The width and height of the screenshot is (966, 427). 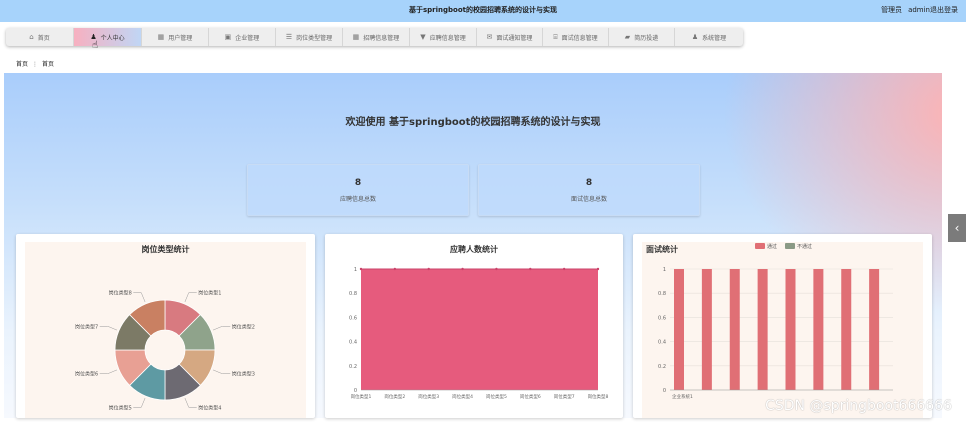 I want to click on breadcrumb: 首页 ⋮ 首页, so click(x=35, y=63).